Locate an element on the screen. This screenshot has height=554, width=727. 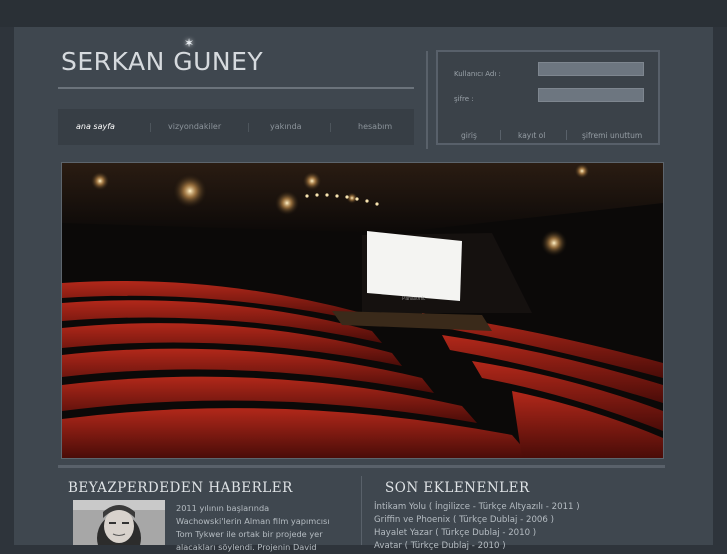
sparkle-icon: ✶ is located at coordinates (189, 43).